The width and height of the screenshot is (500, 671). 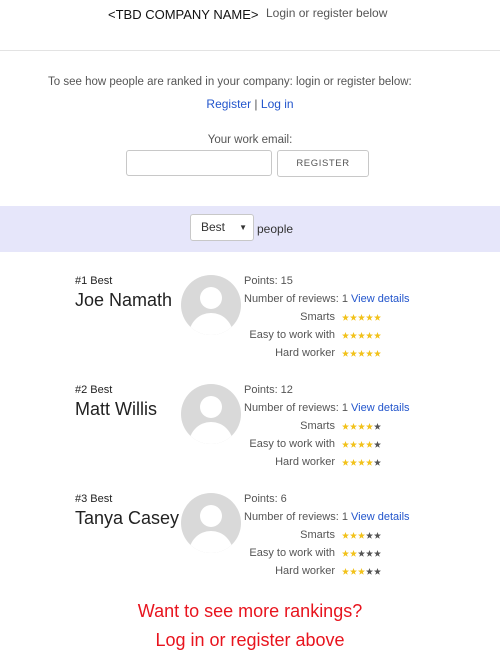 What do you see at coordinates (116, 409) in the screenshot?
I see `person-name: Matt Willis` at bounding box center [116, 409].